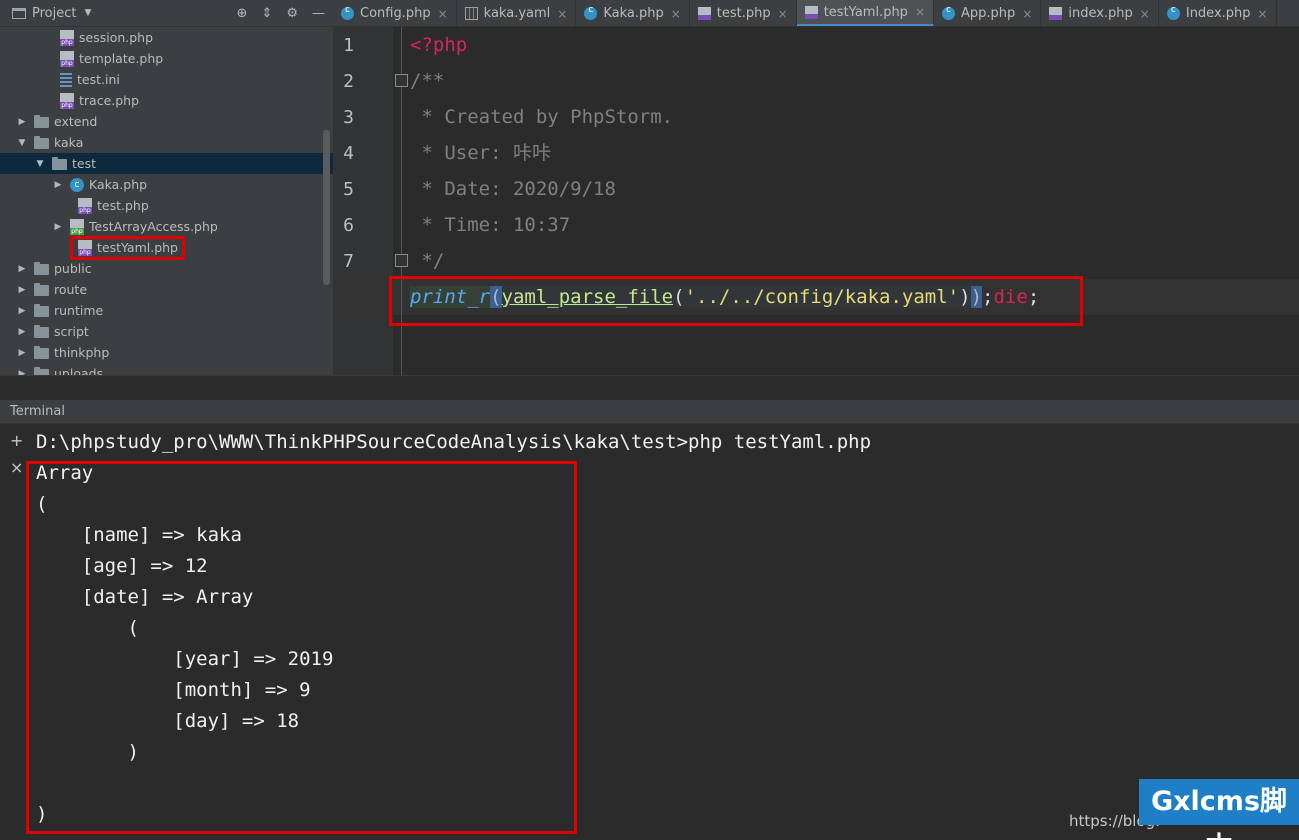 This screenshot has height=840, width=1299. I want to click on tab-label: index.php, so click(1100, 13).